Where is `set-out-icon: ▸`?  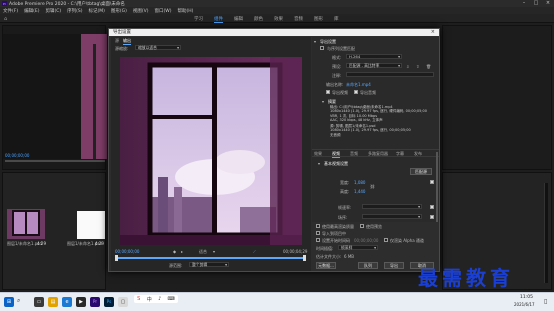
set-out-icon: ▸ is located at coordinates (182, 251).